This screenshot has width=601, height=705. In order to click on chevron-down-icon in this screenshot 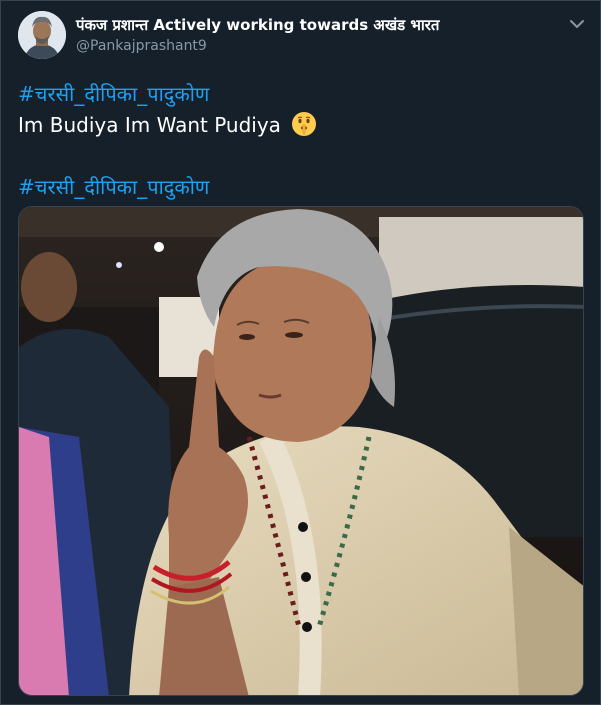, I will do `click(577, 24)`.